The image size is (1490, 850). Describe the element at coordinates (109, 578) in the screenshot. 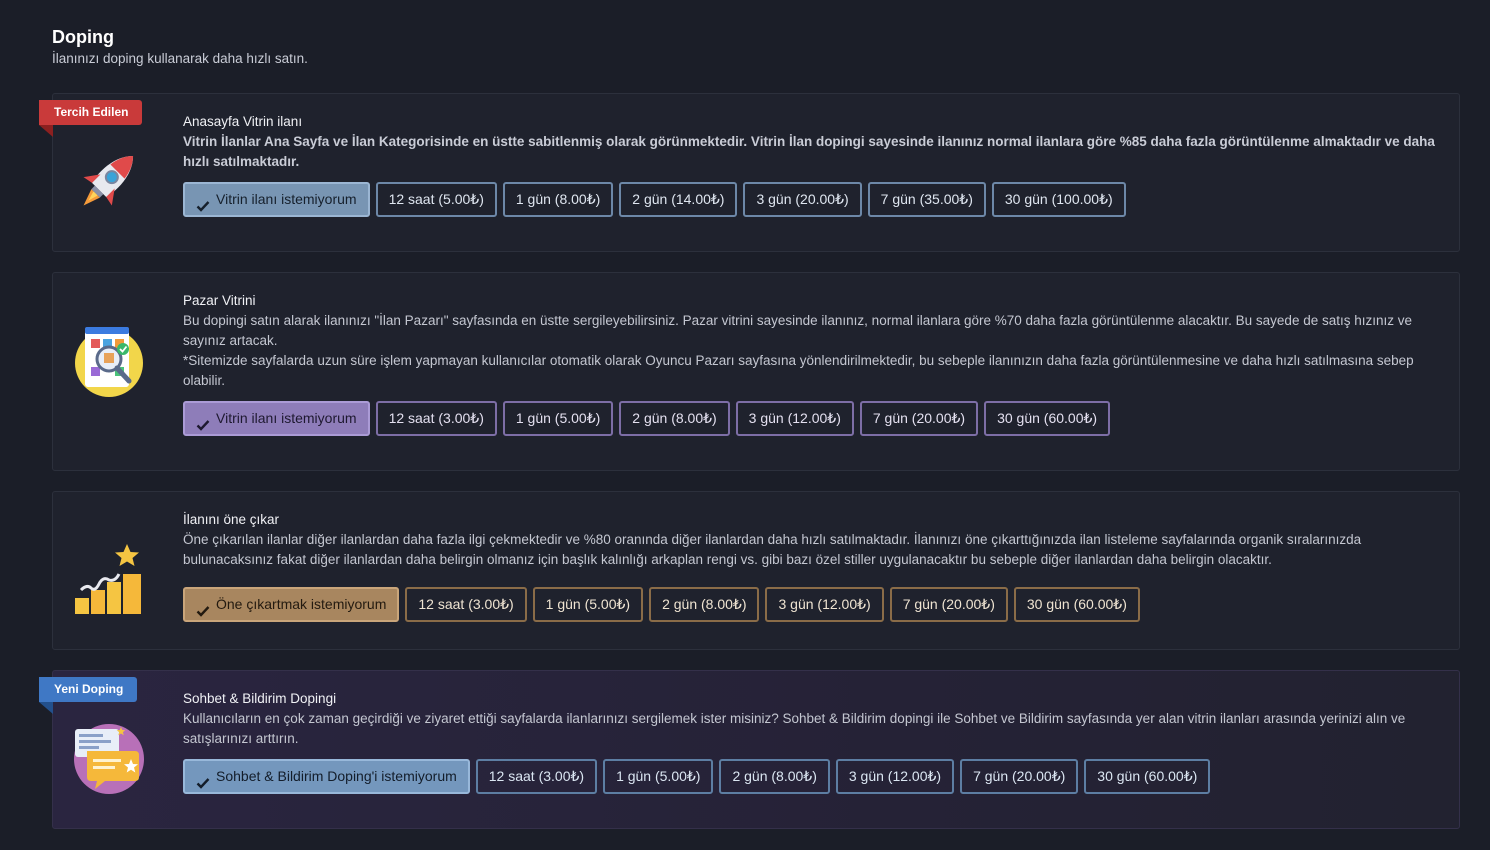

I see `growth-star-icon` at that location.